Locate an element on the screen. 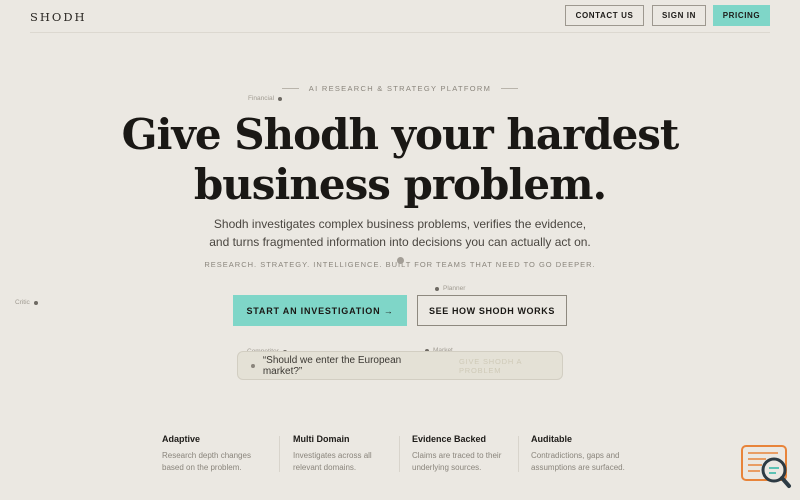 The width and height of the screenshot is (800, 500). orbit-label-critic: Critic is located at coordinates (26, 302).